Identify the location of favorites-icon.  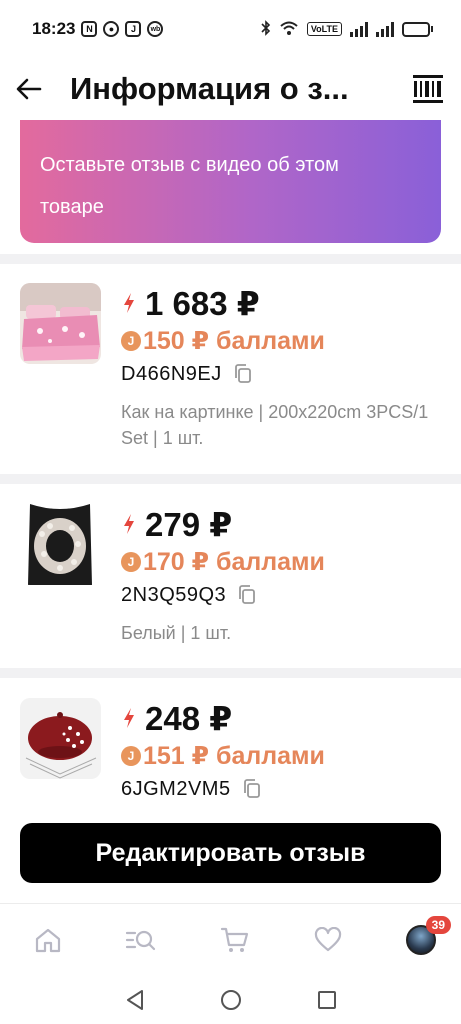
(327, 938).